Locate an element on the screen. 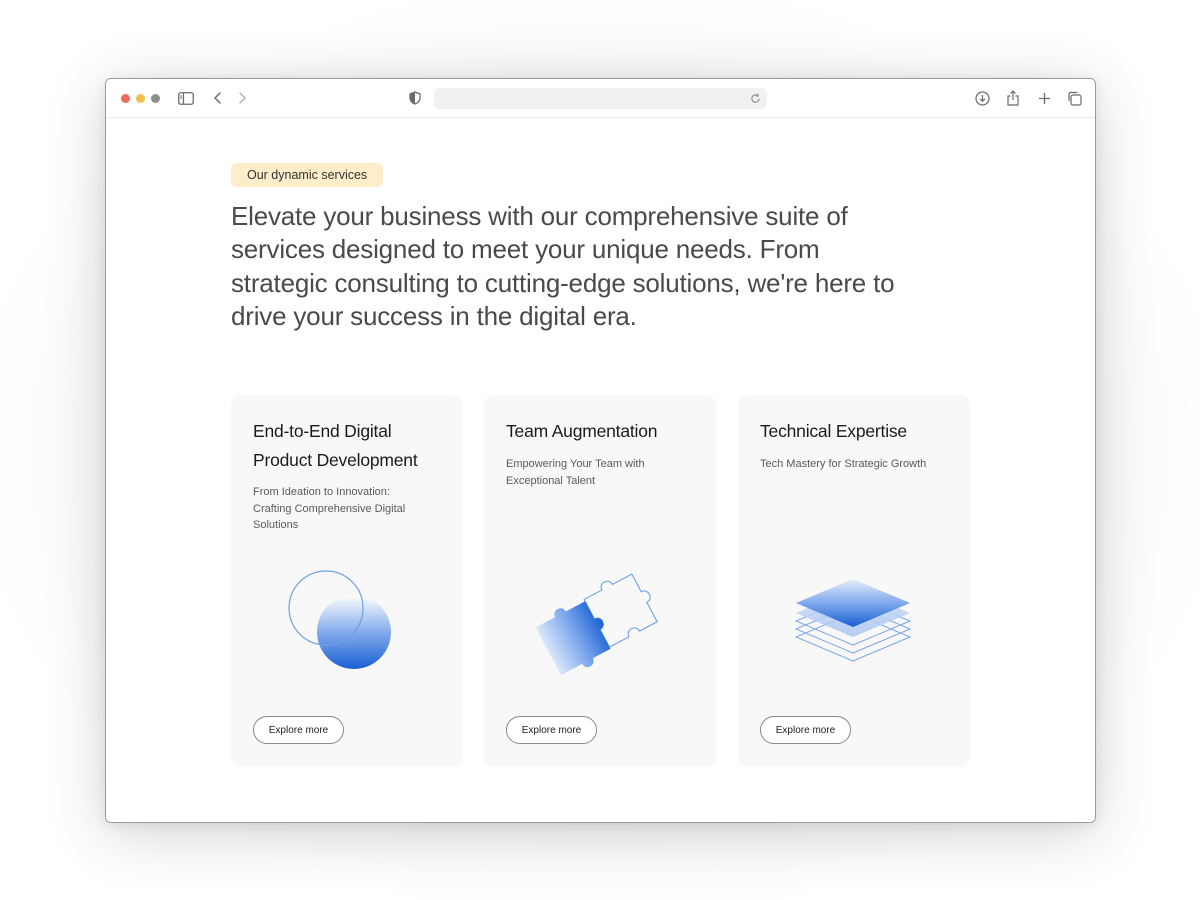  minimize-window-button is located at coordinates (140, 98).